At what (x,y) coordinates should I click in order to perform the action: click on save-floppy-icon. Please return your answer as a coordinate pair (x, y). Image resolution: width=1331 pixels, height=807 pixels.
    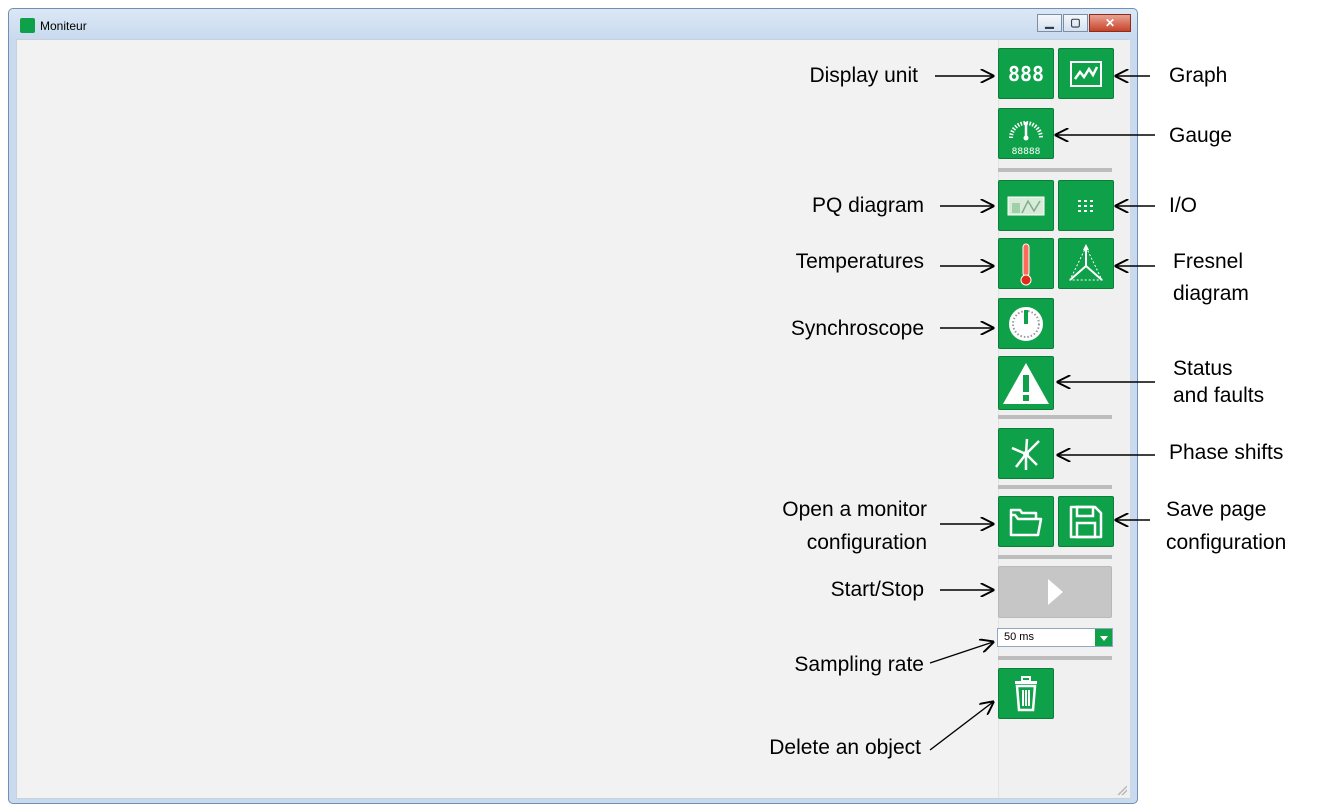
    Looking at the image, I should click on (1086, 521).